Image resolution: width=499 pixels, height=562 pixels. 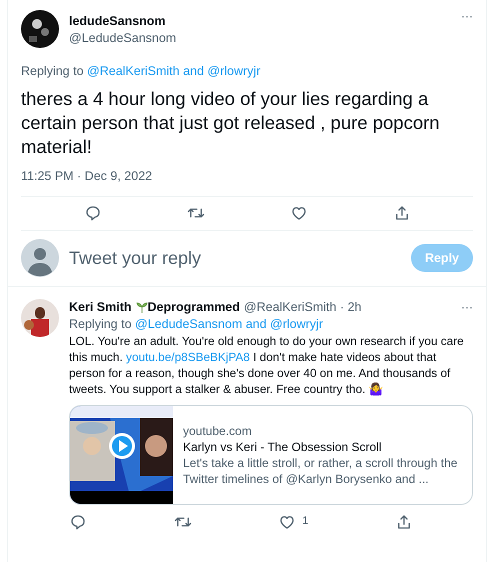 What do you see at coordinates (194, 307) in the screenshot?
I see `user-name-suffix: Deprogrammed` at bounding box center [194, 307].